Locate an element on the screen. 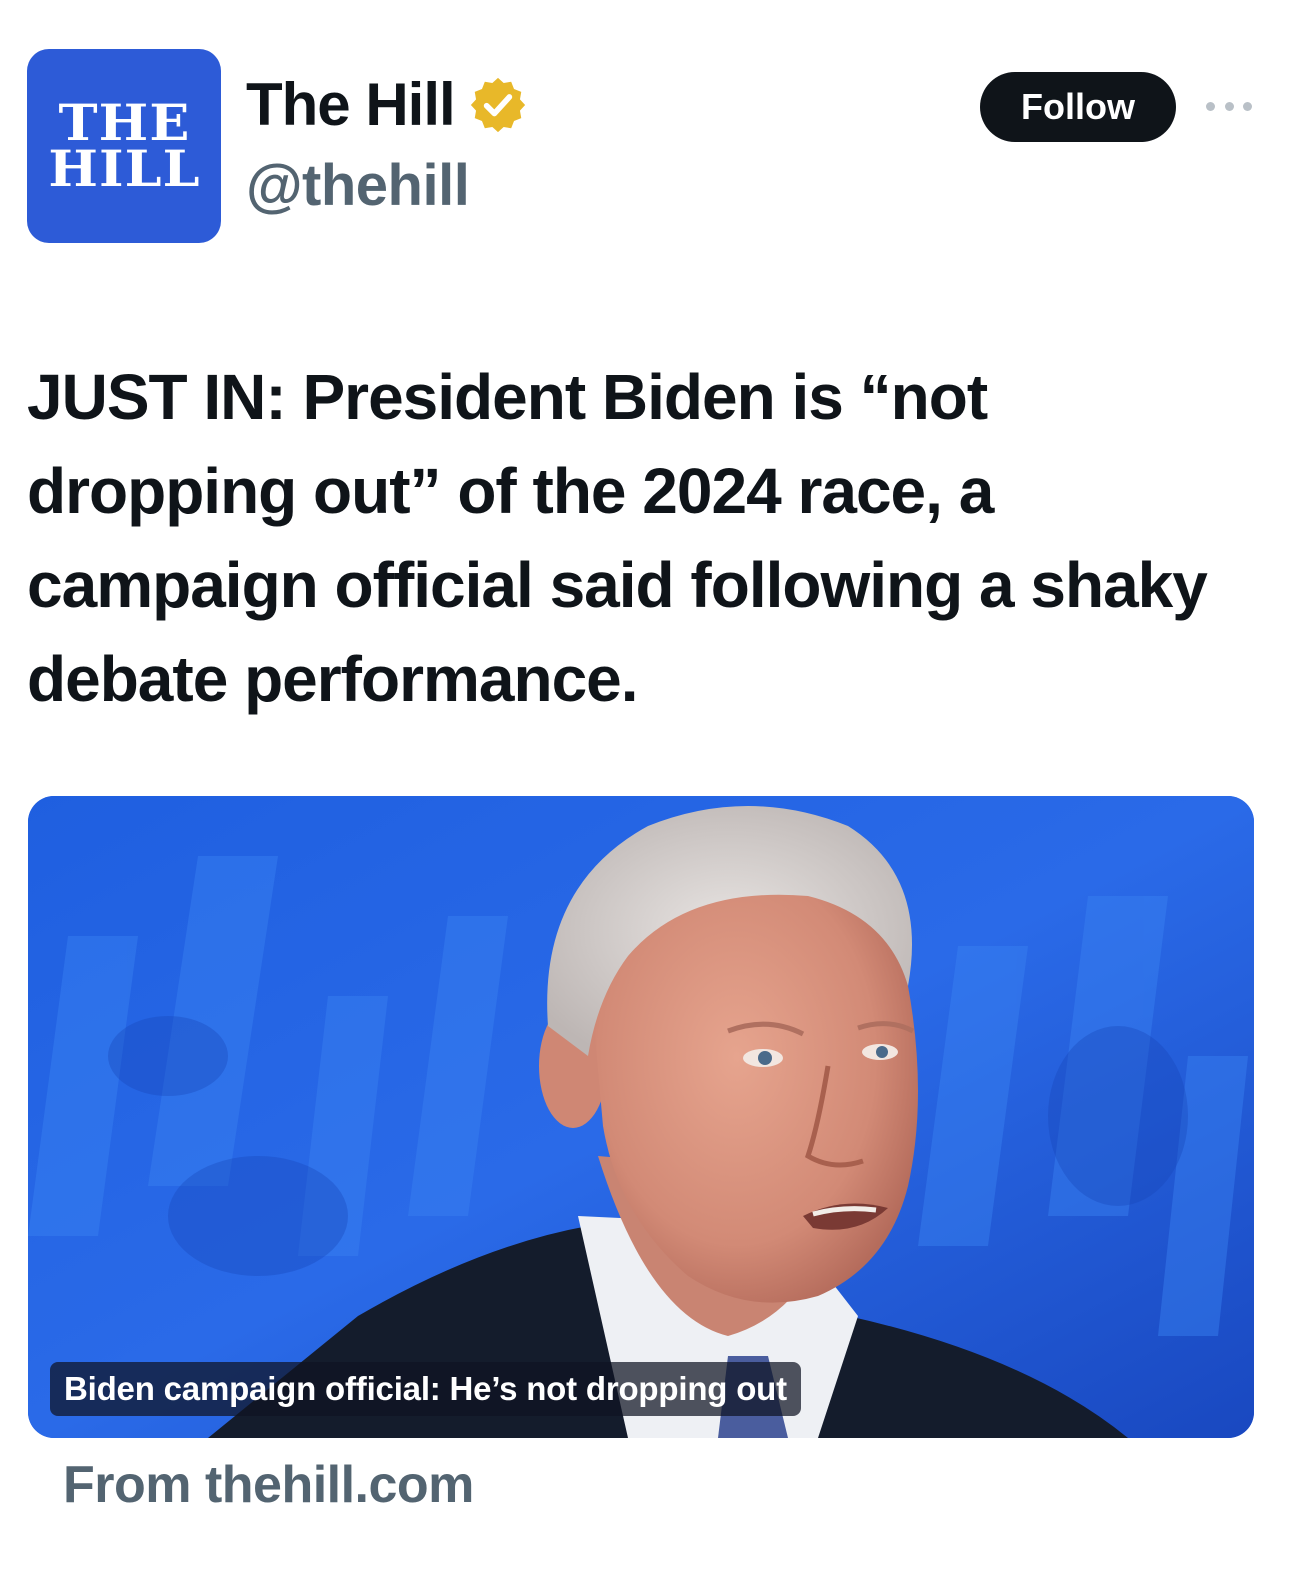 The image size is (1290, 1579). display-name: The Hill is located at coordinates (387, 104).